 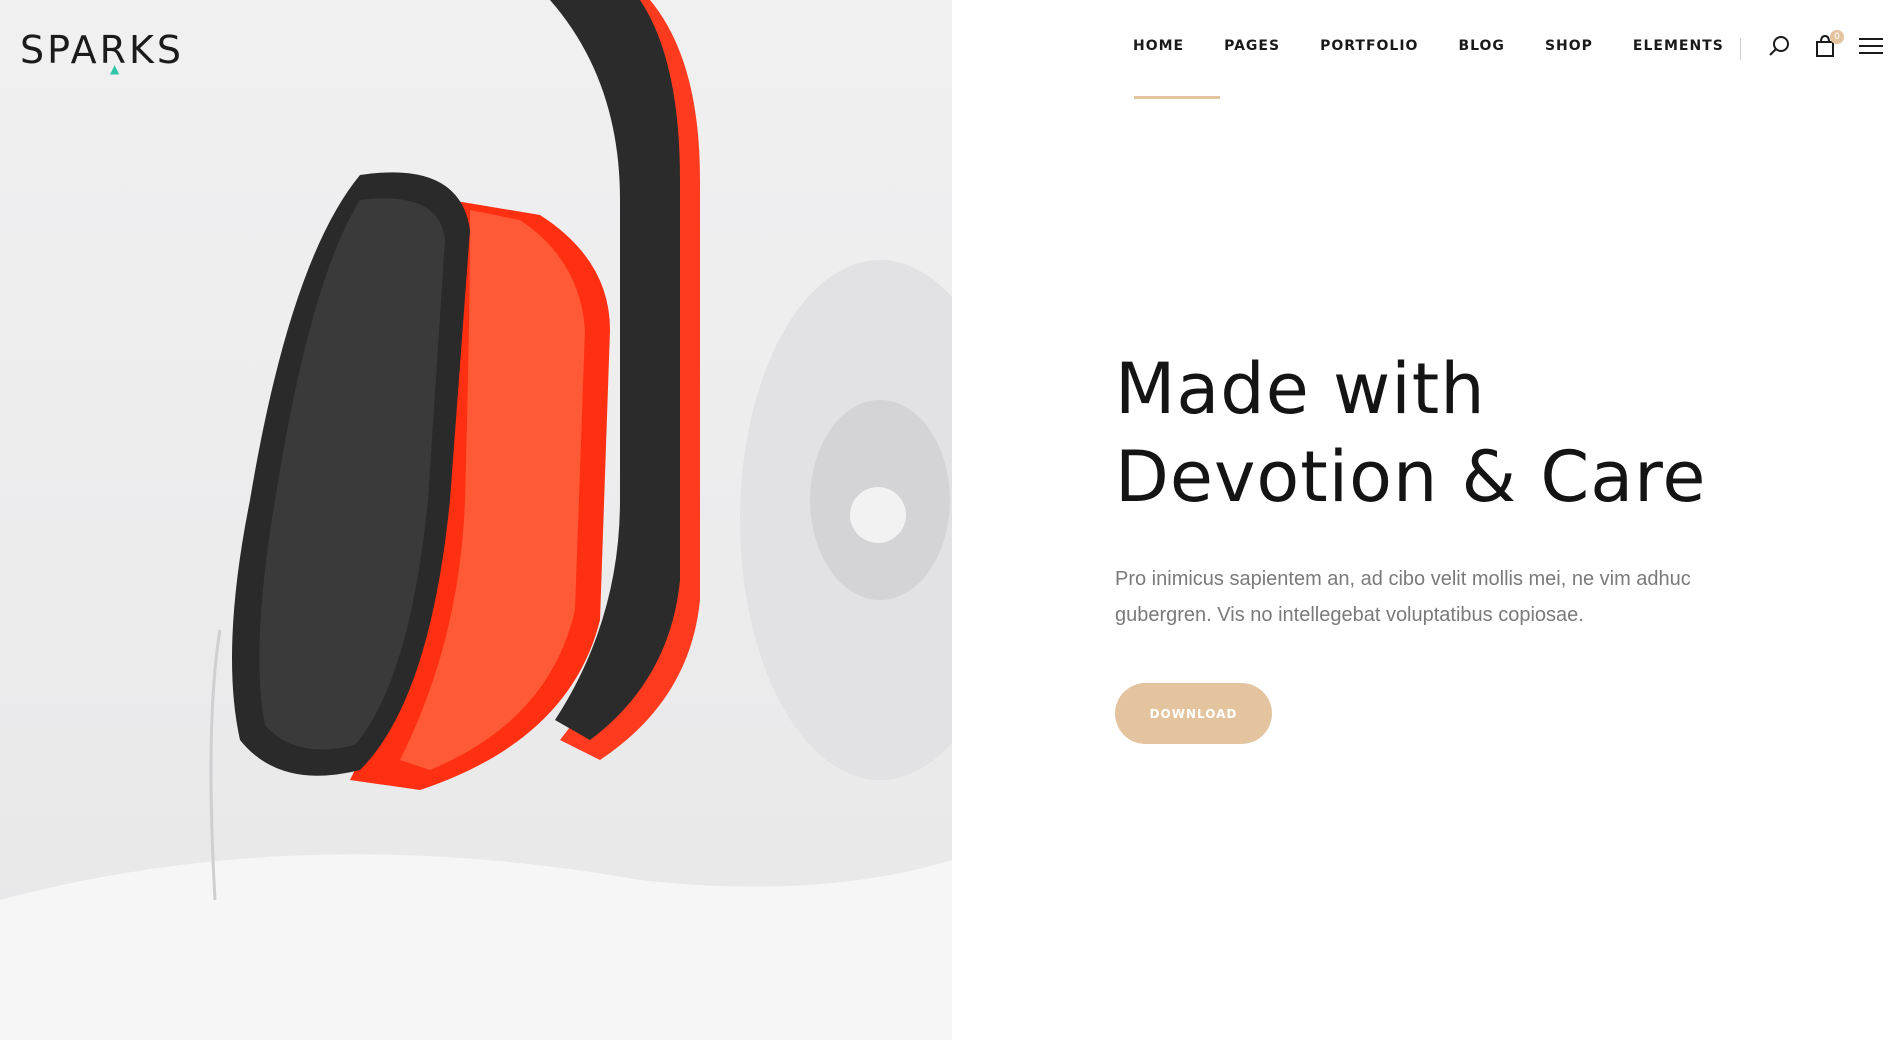 What do you see at coordinates (1158, 46) in the screenshot?
I see `nav-item-home: HOME` at bounding box center [1158, 46].